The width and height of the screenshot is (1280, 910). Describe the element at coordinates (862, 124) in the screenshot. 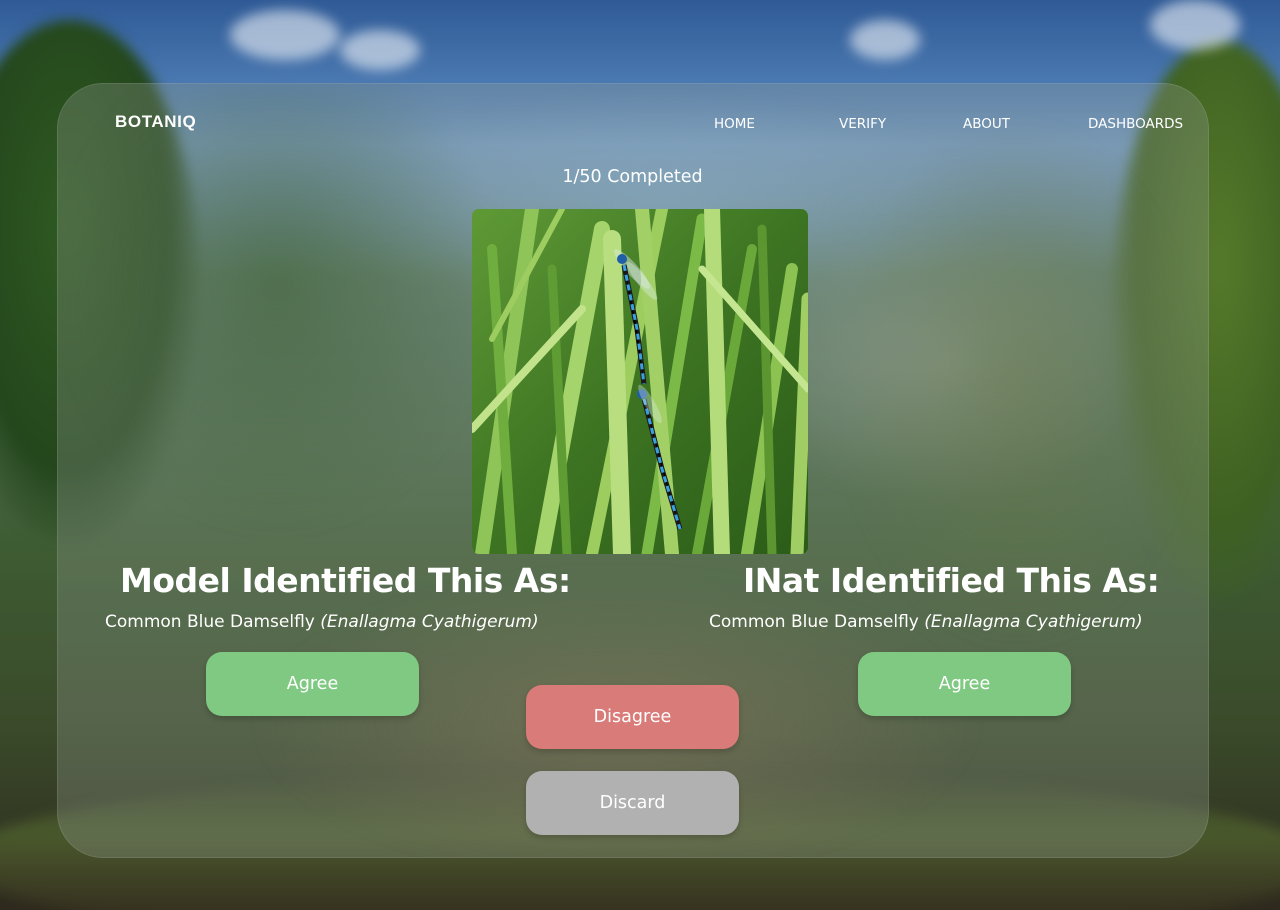

I see `nav-verify-link: VERIFY` at that location.